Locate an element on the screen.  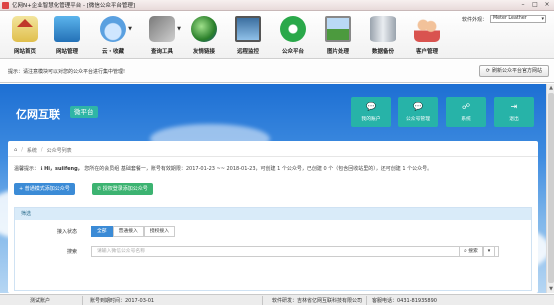
toolbar-customer-button: 客户管理 is located at coordinates (427, 36).